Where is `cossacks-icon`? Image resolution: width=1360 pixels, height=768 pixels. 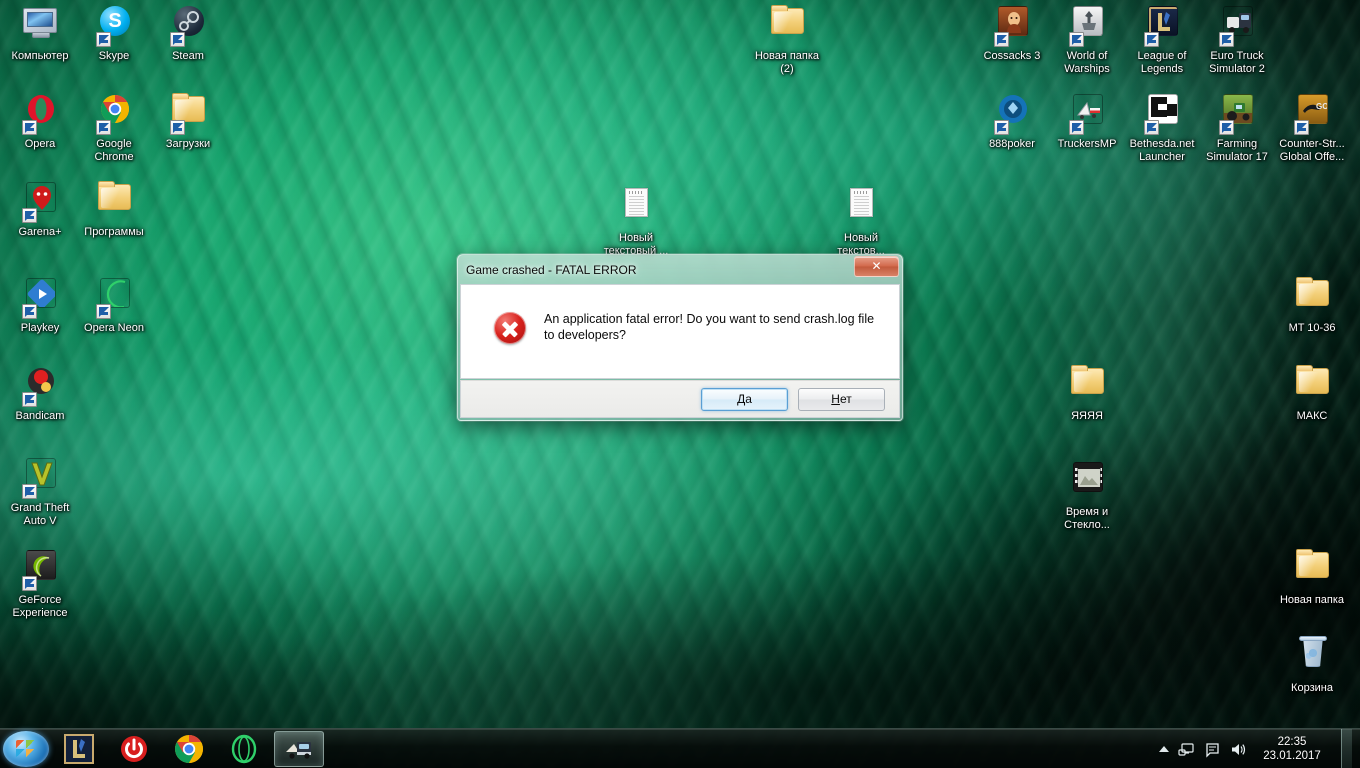
cossacks-icon is located at coordinates (1012, 26).